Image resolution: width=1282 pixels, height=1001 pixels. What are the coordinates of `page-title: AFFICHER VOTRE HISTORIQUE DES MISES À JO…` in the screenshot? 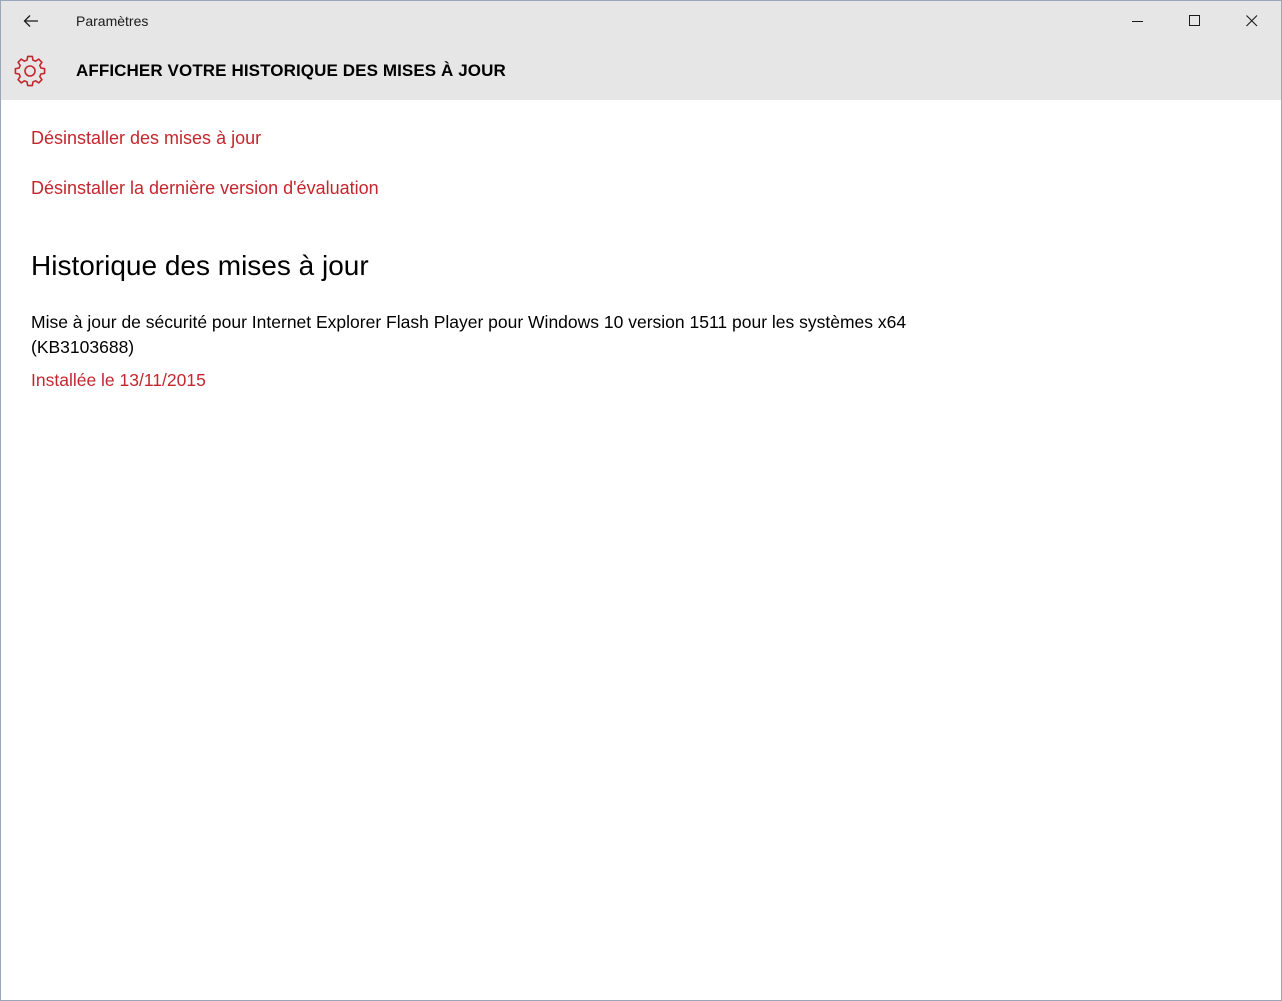 It's located at (291, 70).